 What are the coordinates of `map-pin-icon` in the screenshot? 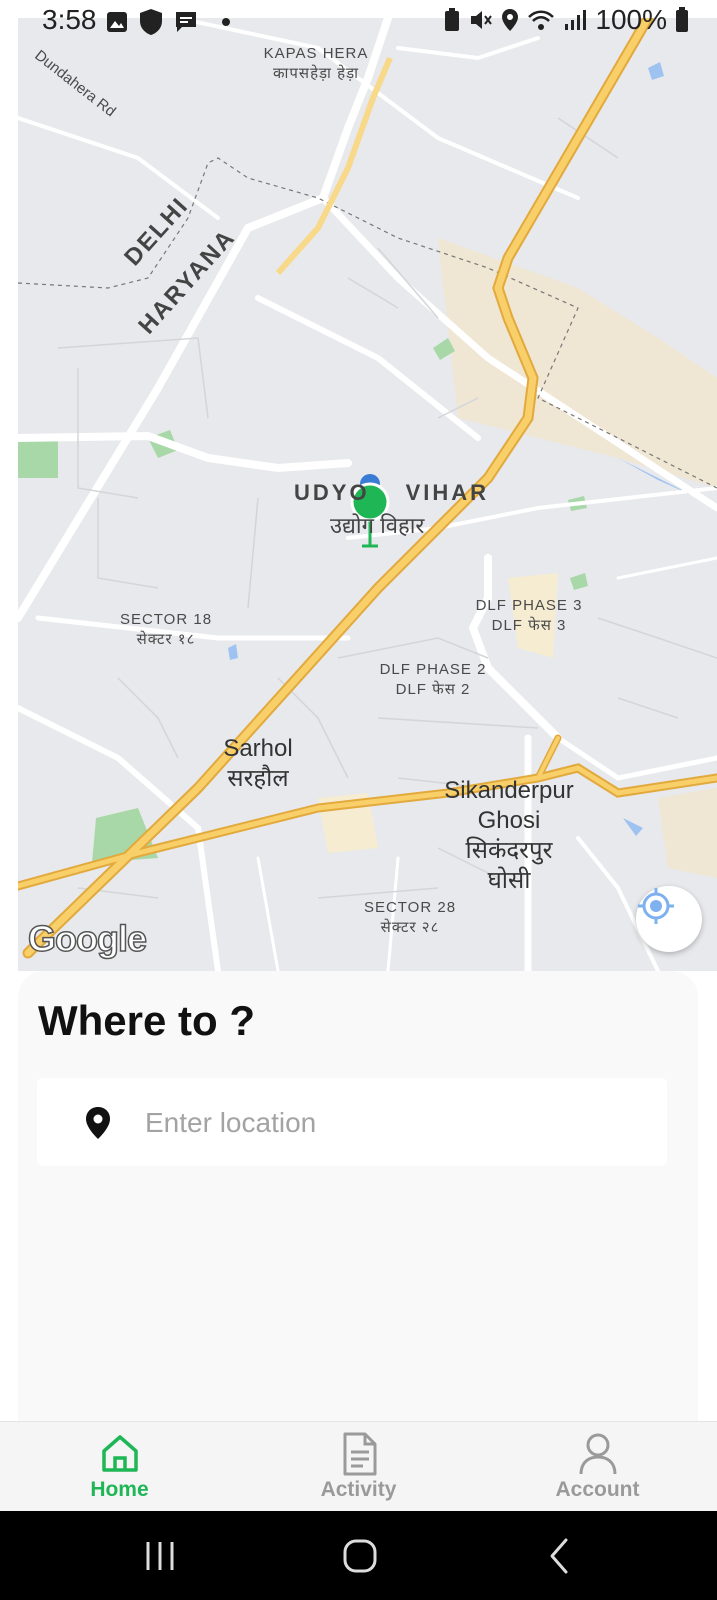 It's located at (98, 1123).